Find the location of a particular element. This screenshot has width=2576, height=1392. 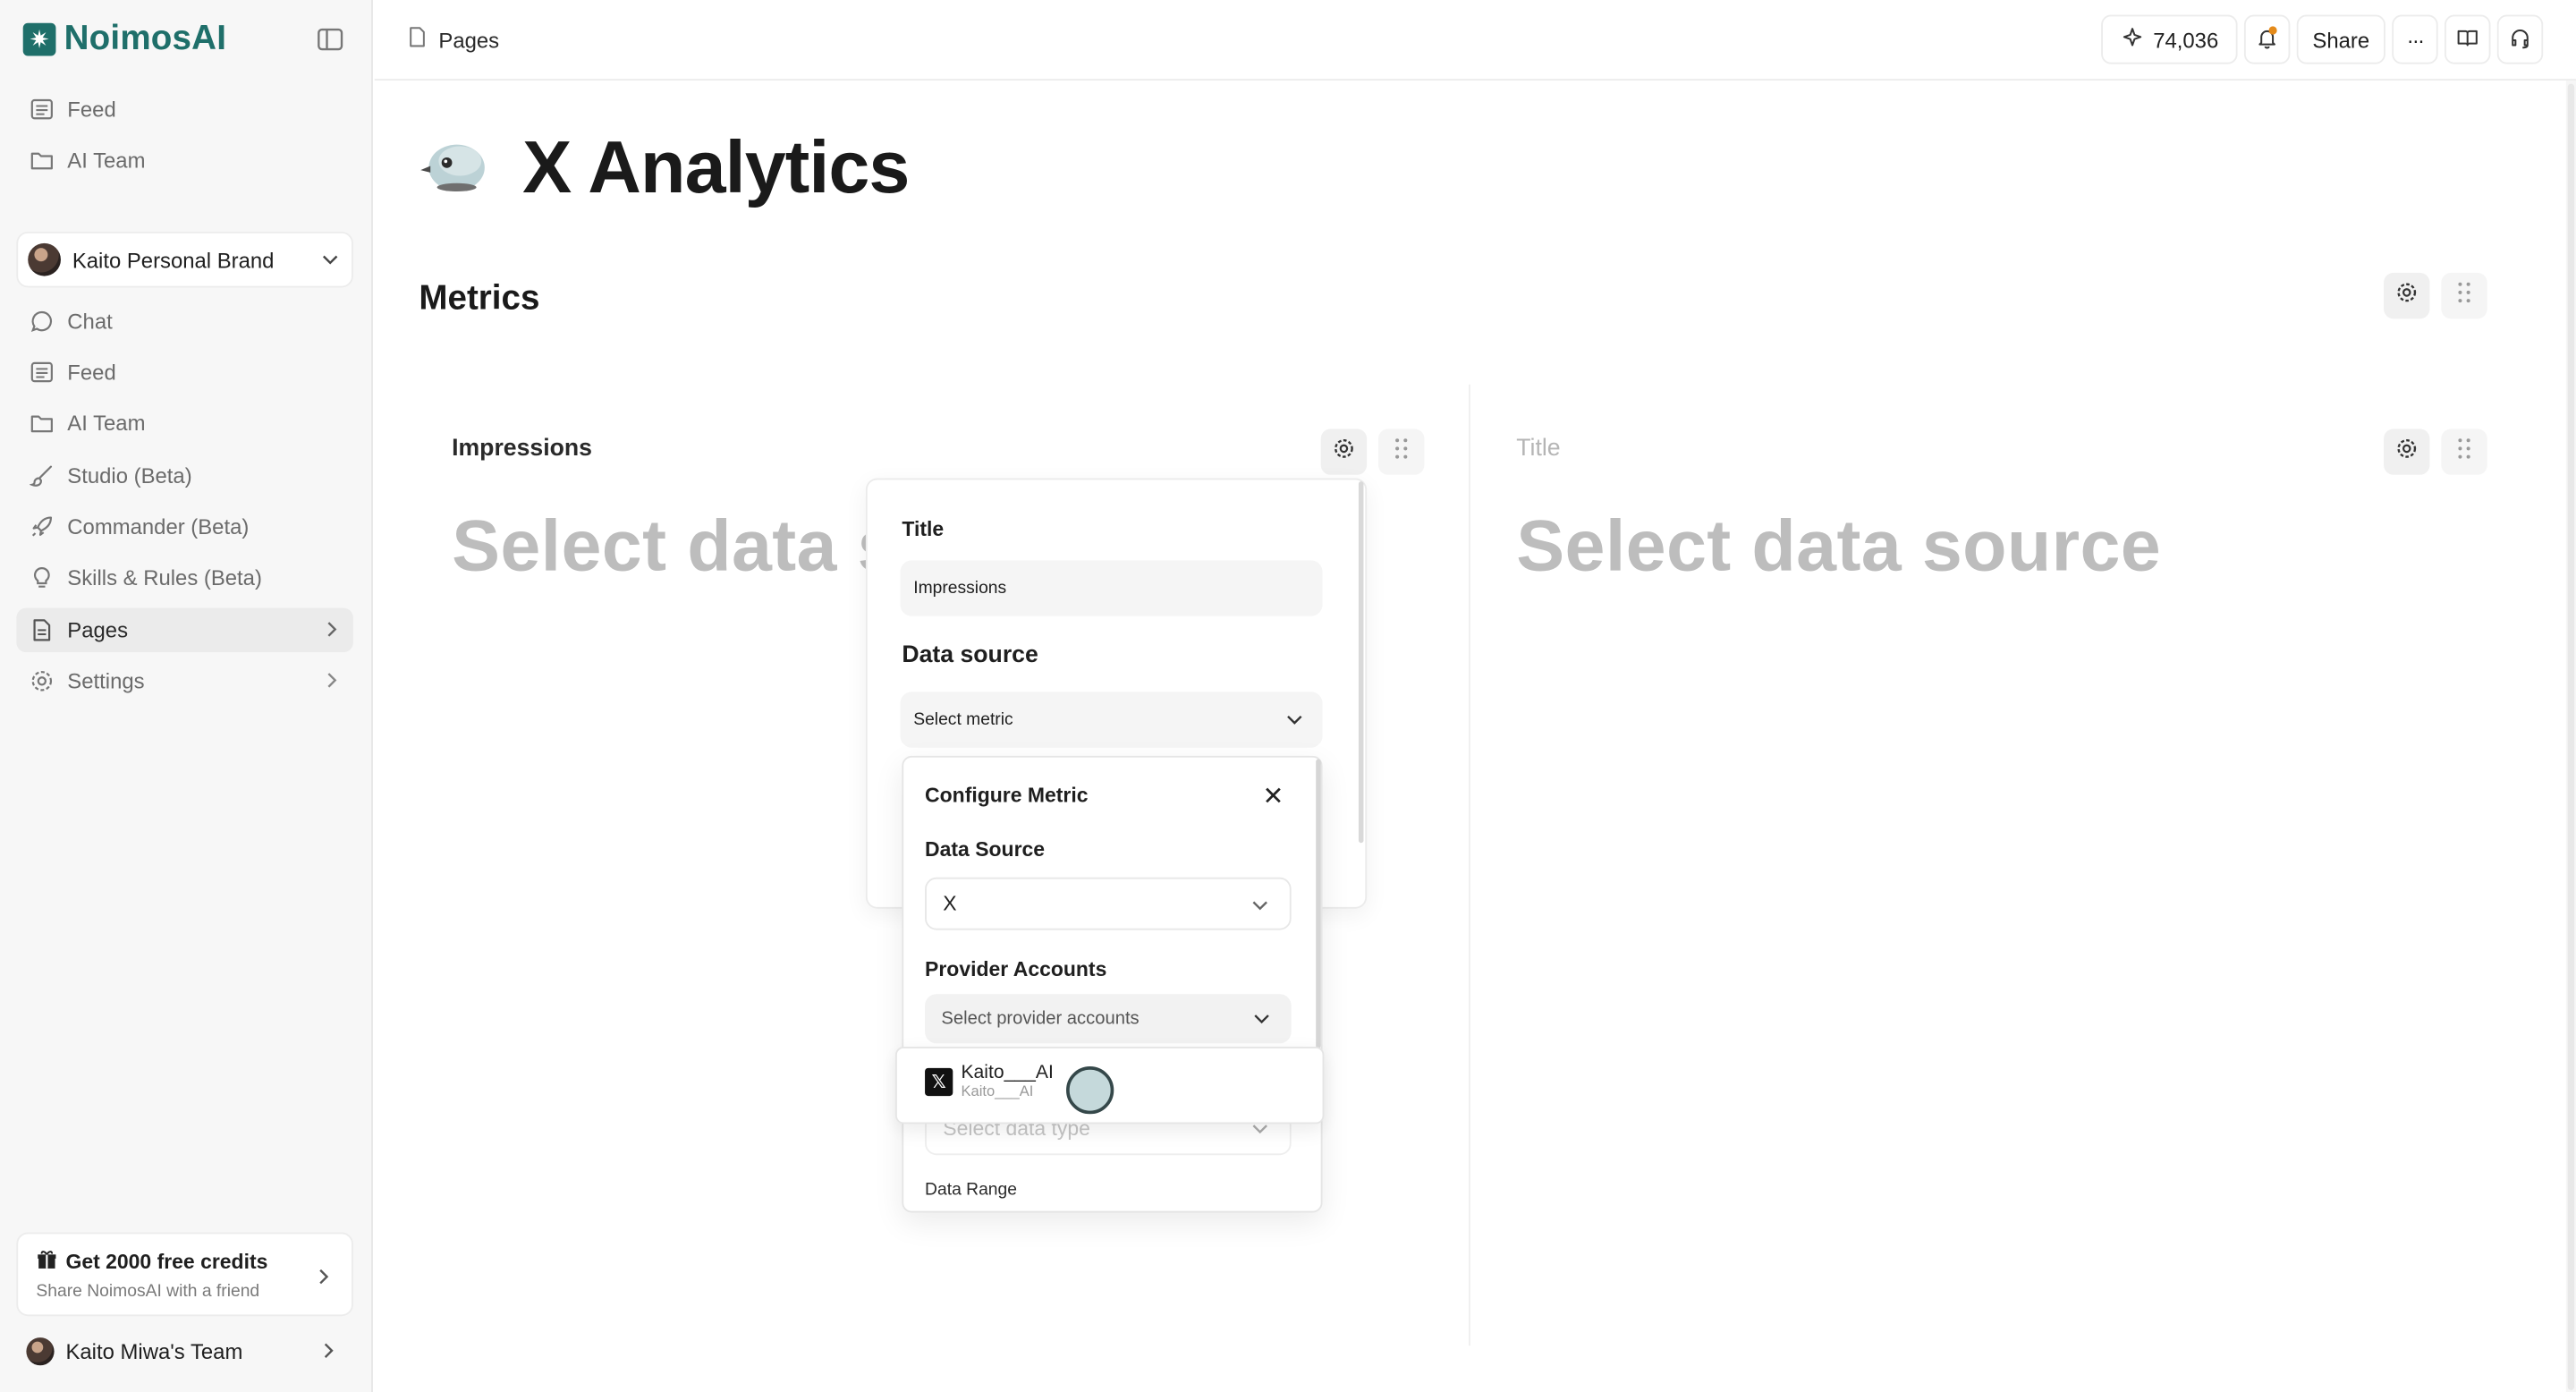

notifications-button is located at coordinates (2267, 39).